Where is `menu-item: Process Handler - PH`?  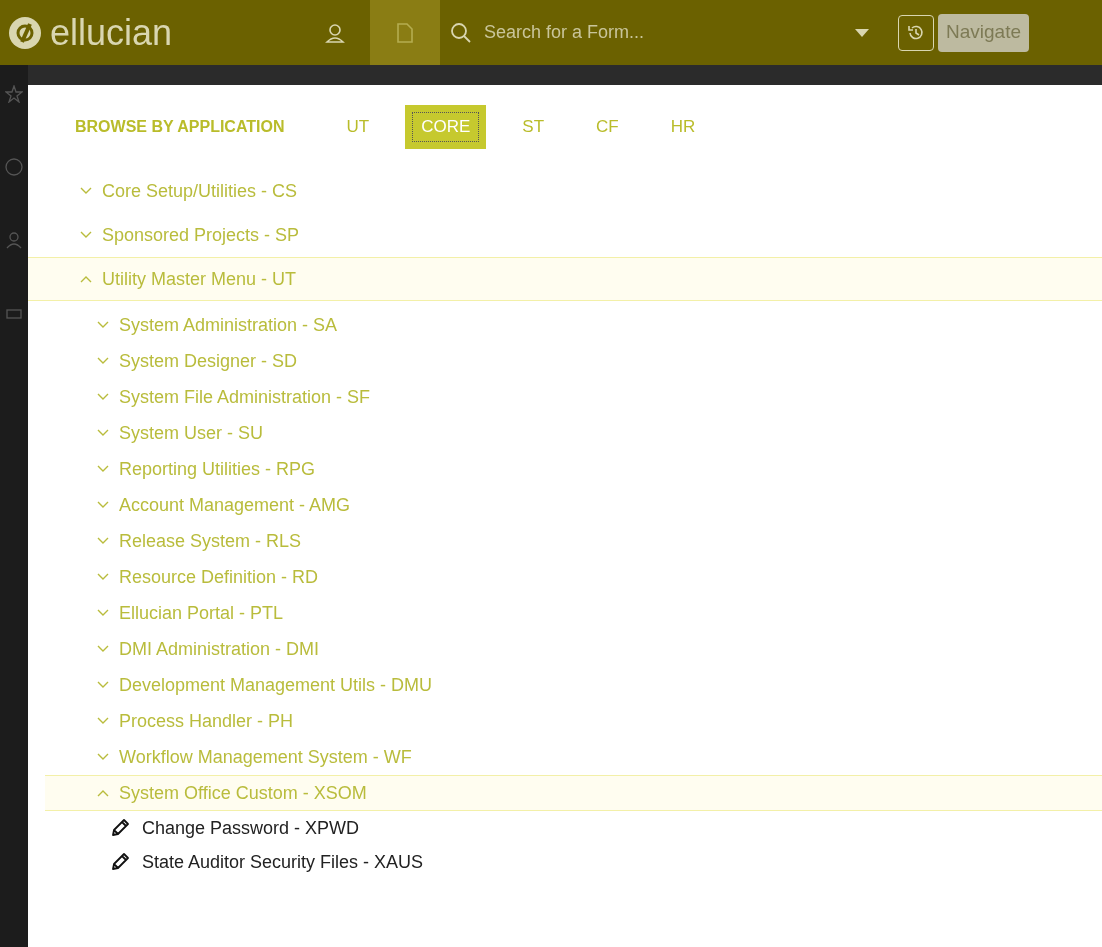
menu-item: Process Handler - PH is located at coordinates (206, 721).